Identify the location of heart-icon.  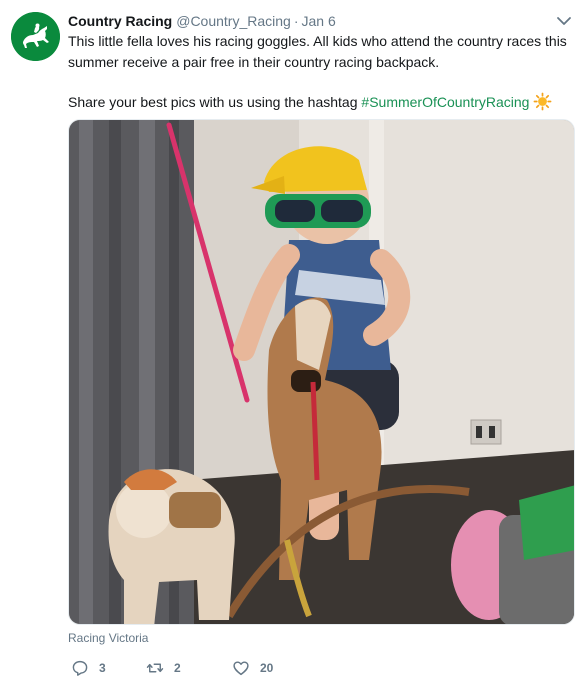
(241, 668).